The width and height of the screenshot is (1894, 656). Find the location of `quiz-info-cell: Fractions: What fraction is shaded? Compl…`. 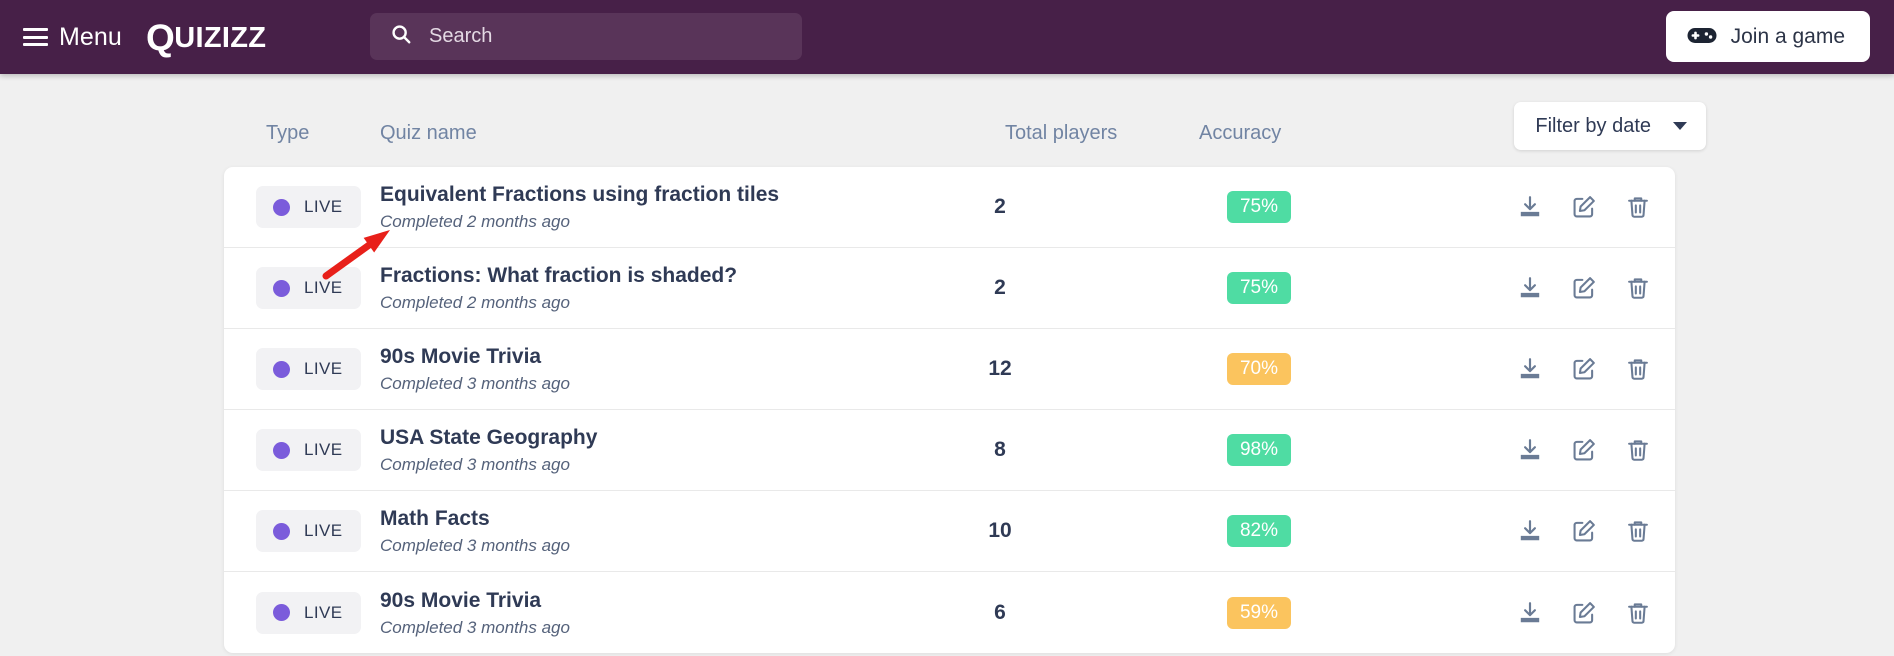

quiz-info-cell: Fractions: What fraction is shaded? Compl… is located at coordinates (558, 288).